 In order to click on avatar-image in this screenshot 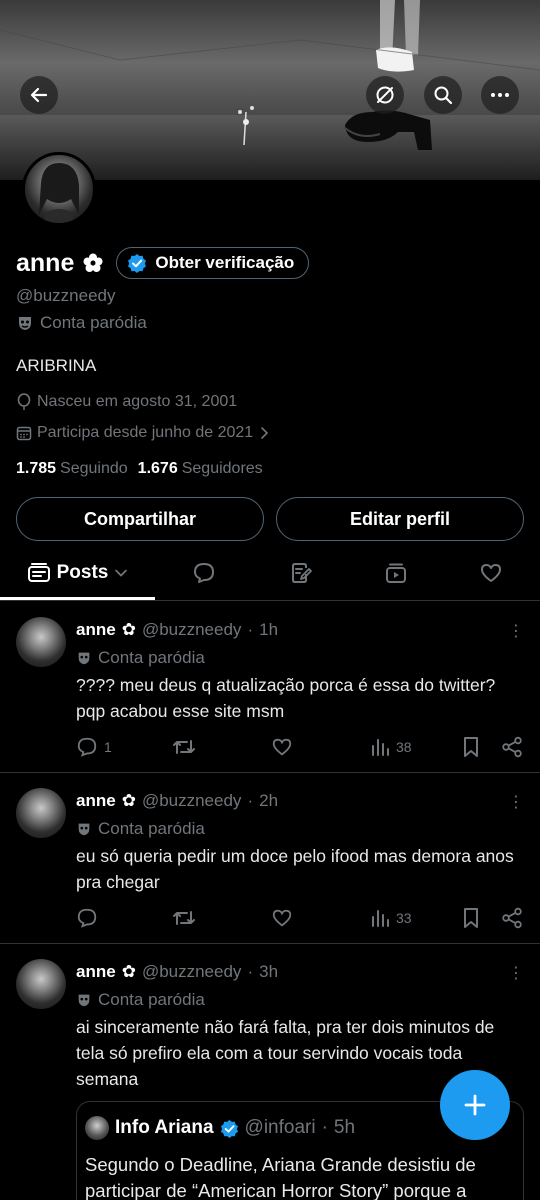, I will do `click(59, 193)`.